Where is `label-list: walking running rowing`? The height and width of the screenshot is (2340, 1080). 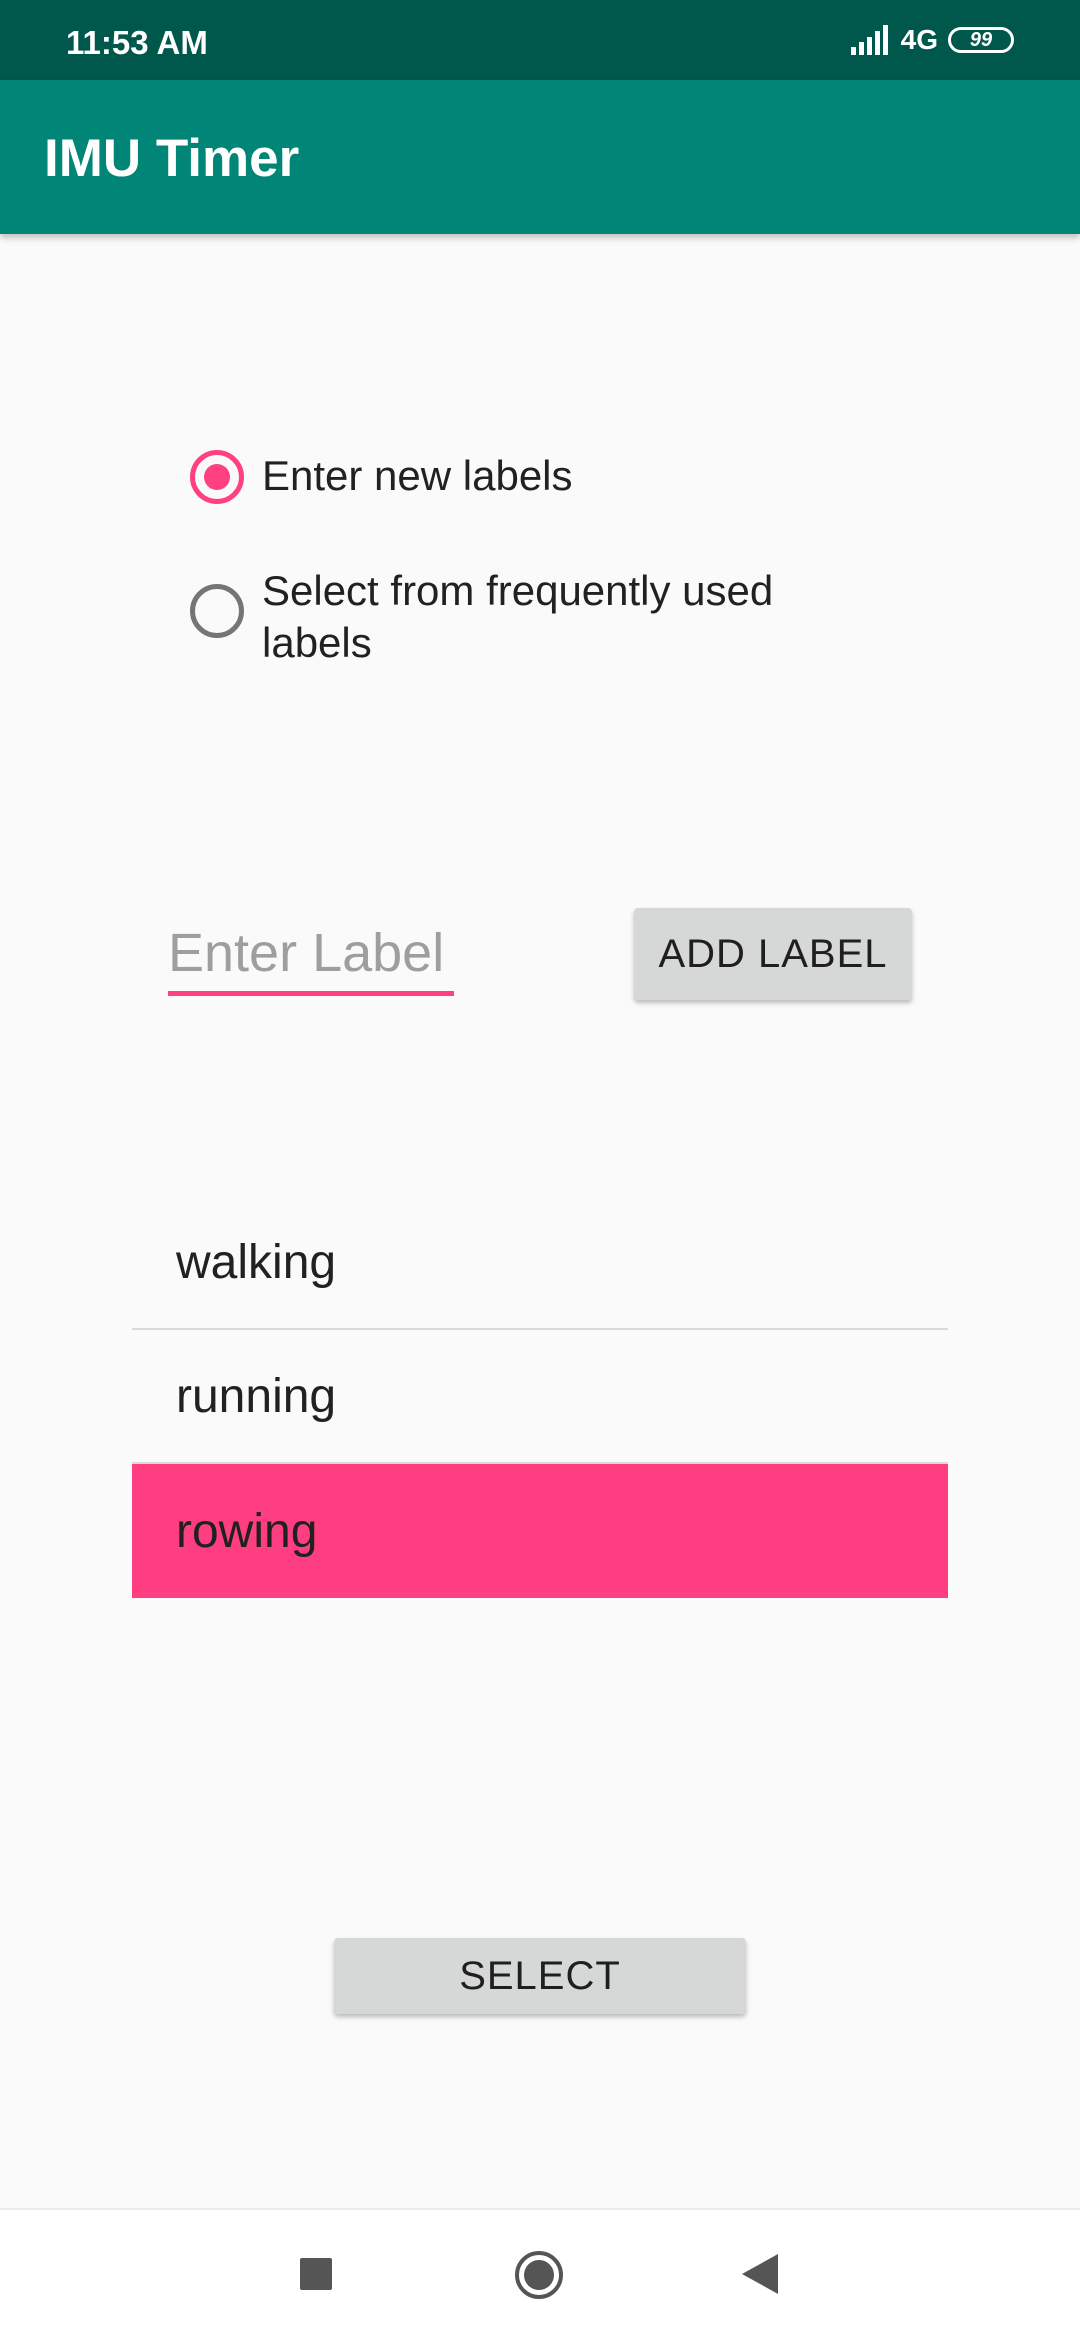 label-list: walking running rowing is located at coordinates (540, 1397).